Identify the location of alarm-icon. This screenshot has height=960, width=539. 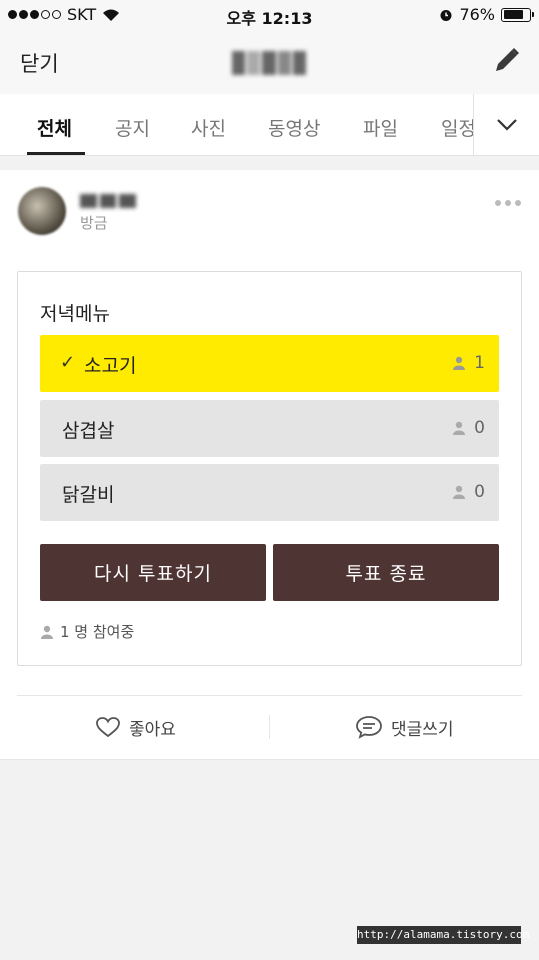
(446, 15).